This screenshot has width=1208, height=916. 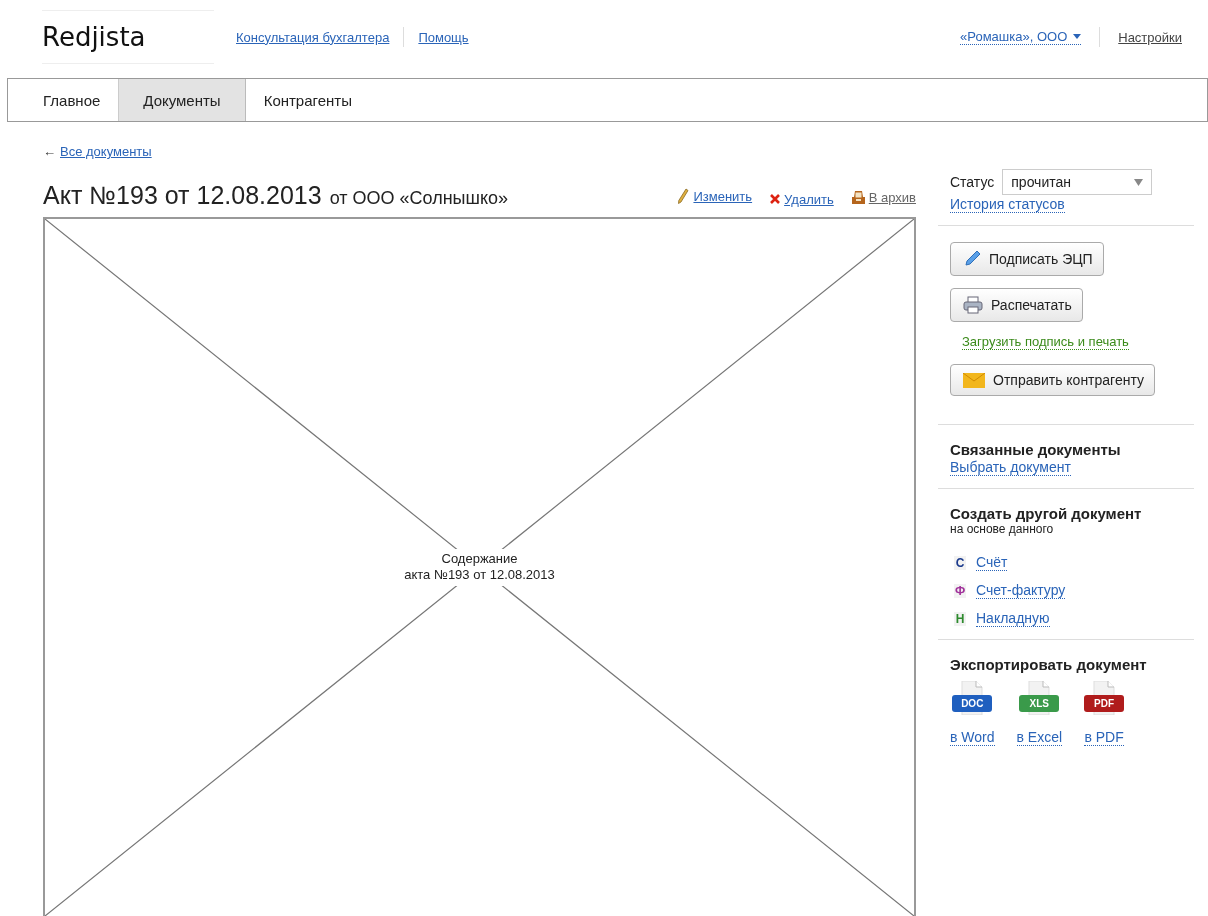 What do you see at coordinates (1104, 737) in the screenshot?
I see `export-link: в PDF` at bounding box center [1104, 737].